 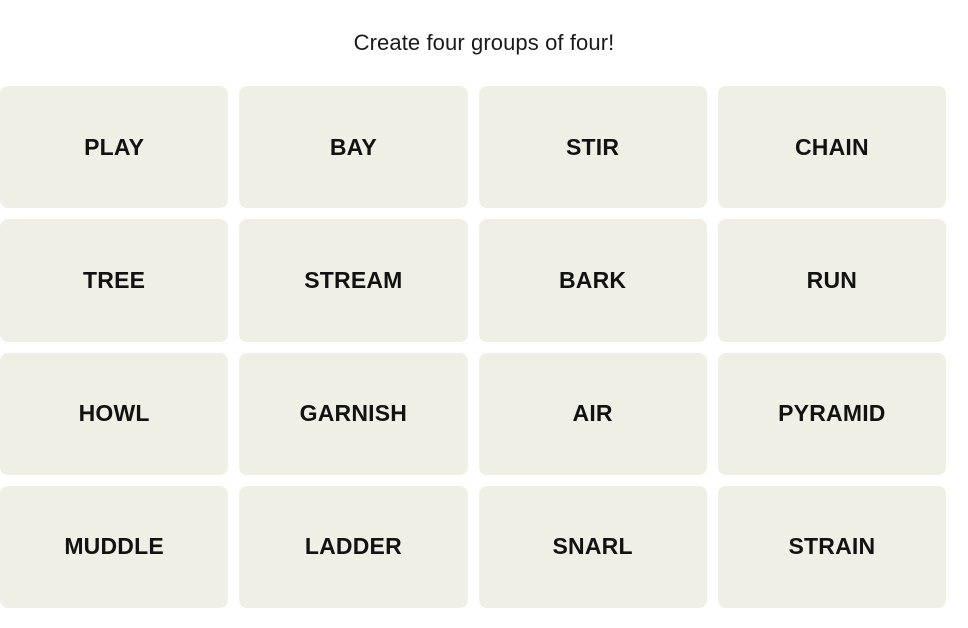 I want to click on word-tile: STREAM, so click(x=353, y=280).